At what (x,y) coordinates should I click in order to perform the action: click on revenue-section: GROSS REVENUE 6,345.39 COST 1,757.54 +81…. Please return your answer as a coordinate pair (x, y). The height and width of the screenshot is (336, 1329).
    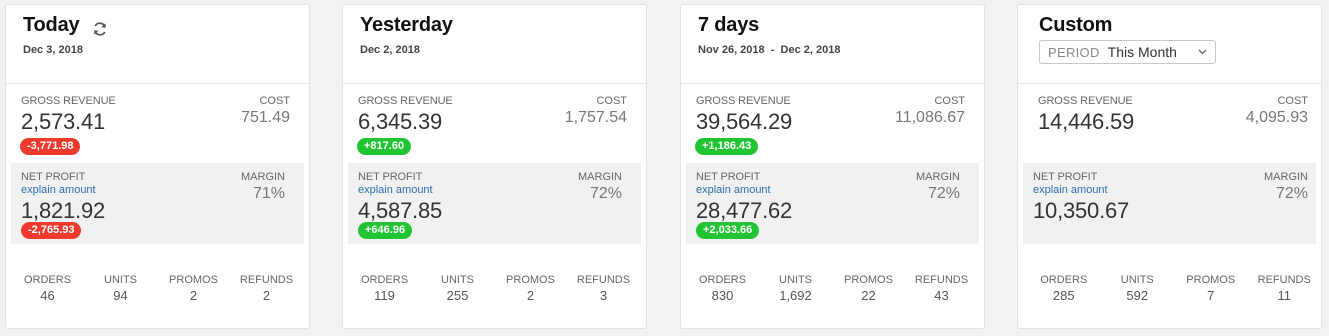
    Looking at the image, I should click on (494, 123).